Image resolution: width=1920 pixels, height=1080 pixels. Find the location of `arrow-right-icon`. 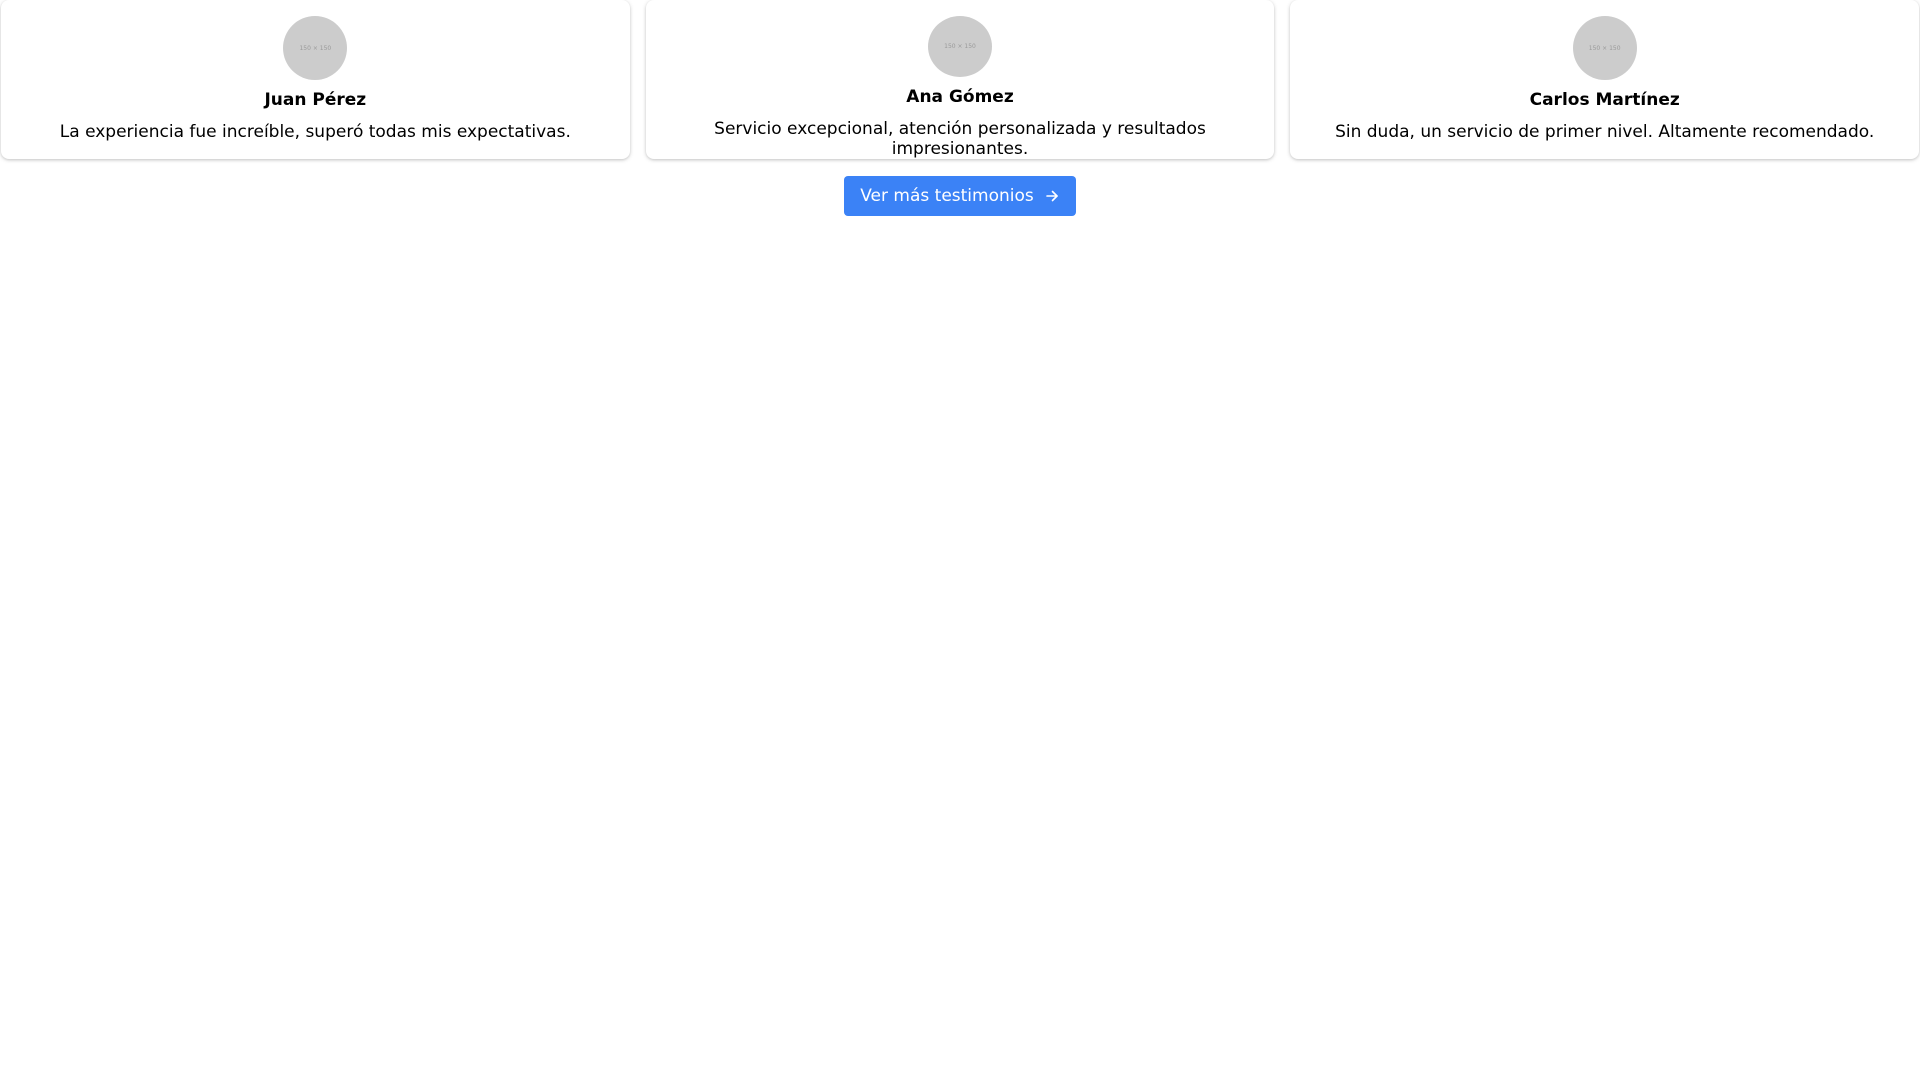

arrow-right-icon is located at coordinates (1052, 196).